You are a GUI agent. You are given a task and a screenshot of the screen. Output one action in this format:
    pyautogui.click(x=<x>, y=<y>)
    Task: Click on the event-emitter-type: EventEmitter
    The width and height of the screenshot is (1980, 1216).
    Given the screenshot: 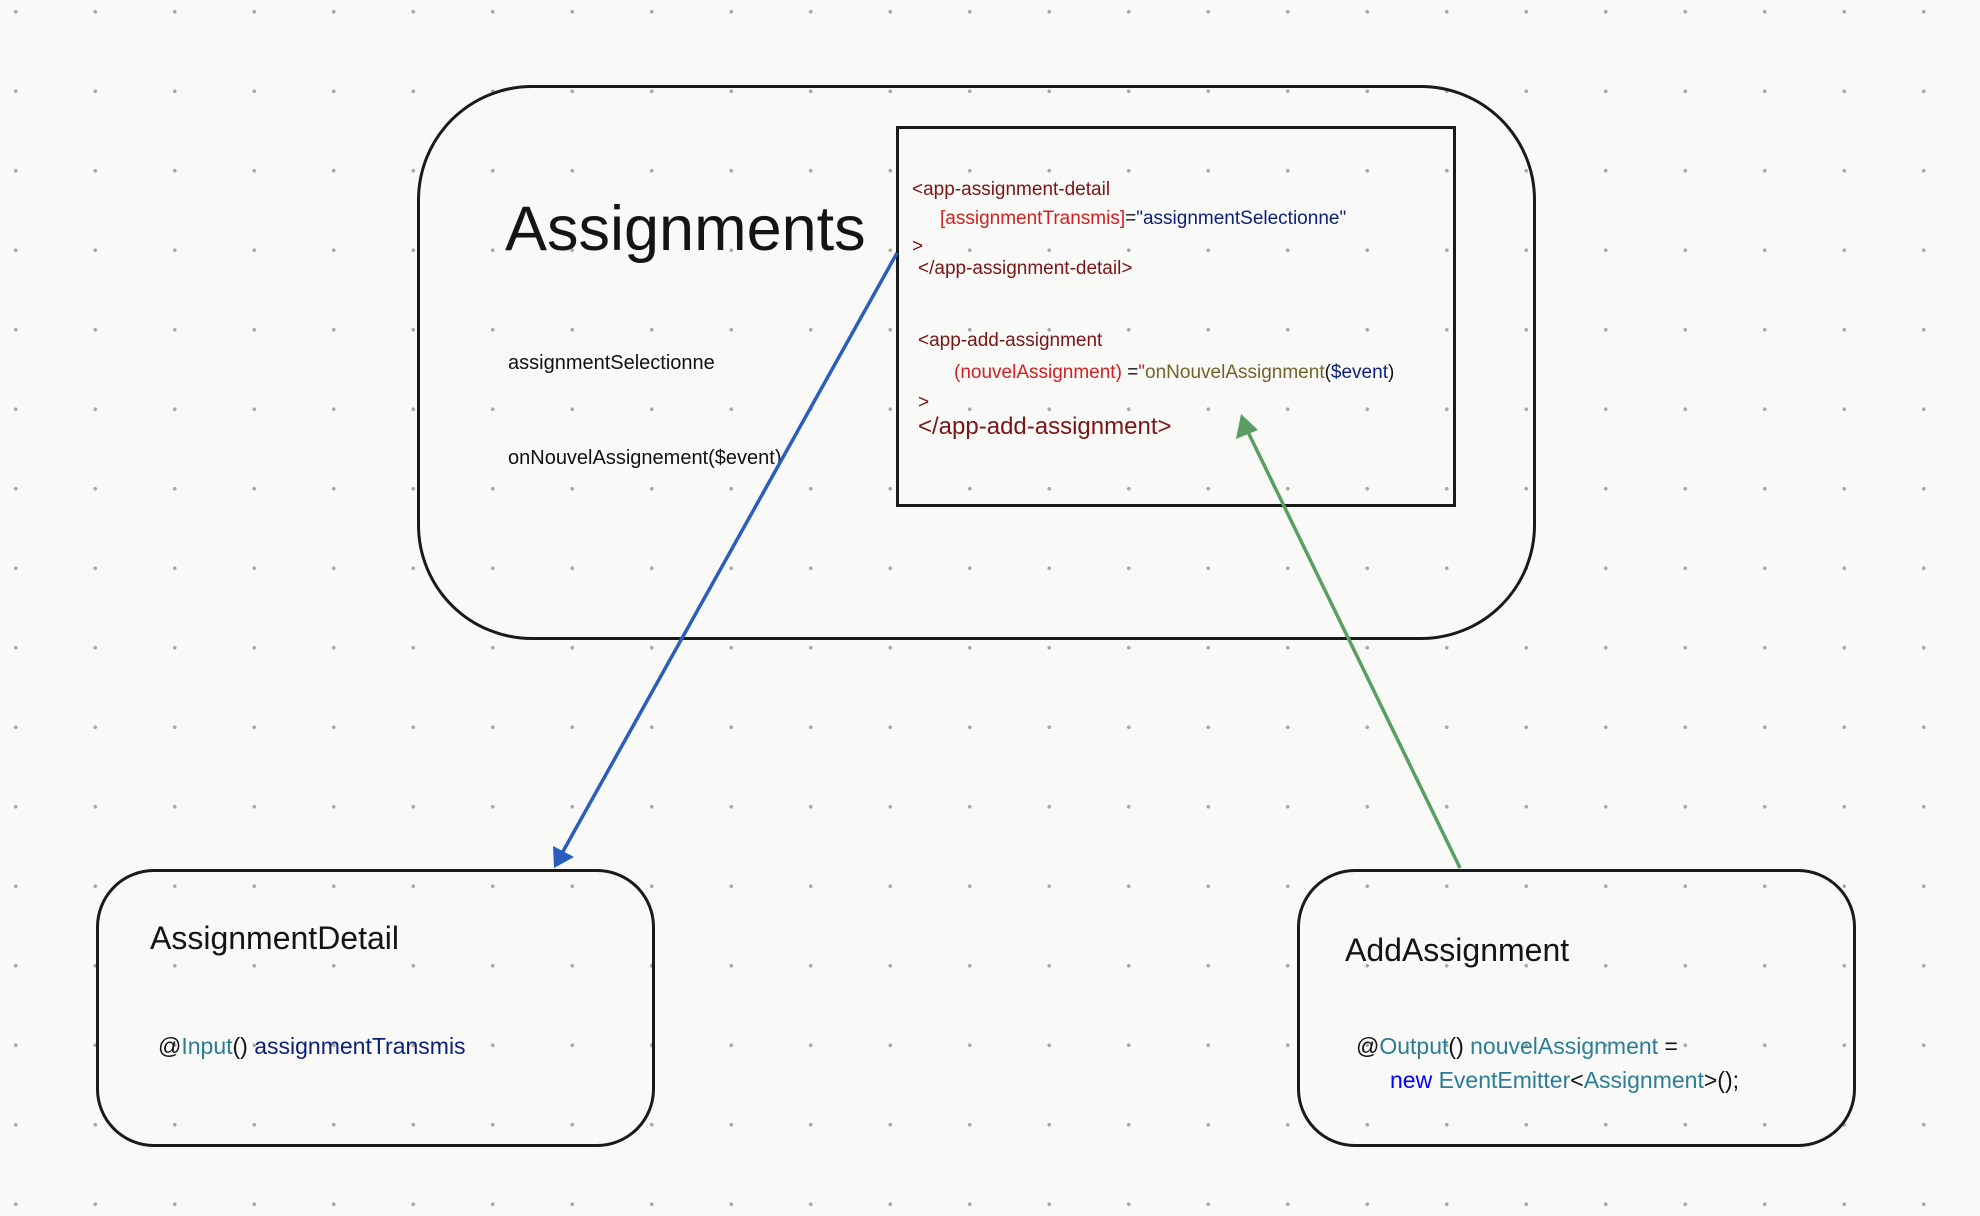 What is the action you would take?
    pyautogui.click(x=1504, y=1080)
    